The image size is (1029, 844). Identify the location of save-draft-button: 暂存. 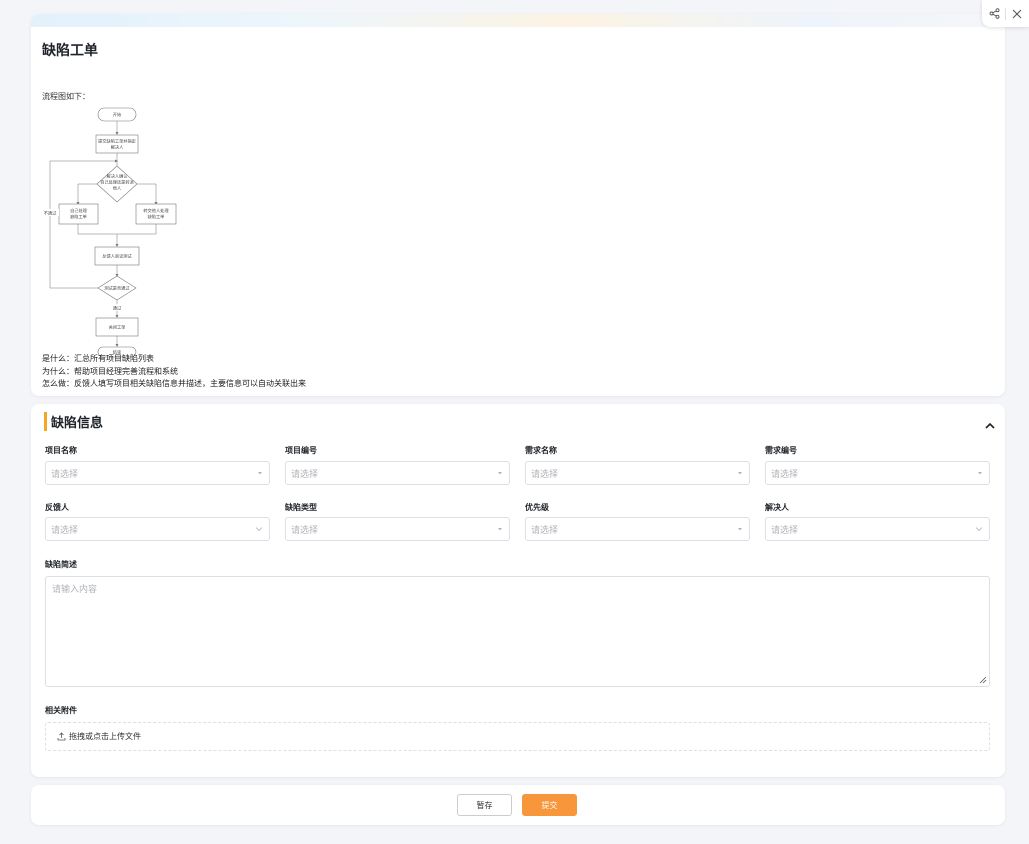
(484, 805).